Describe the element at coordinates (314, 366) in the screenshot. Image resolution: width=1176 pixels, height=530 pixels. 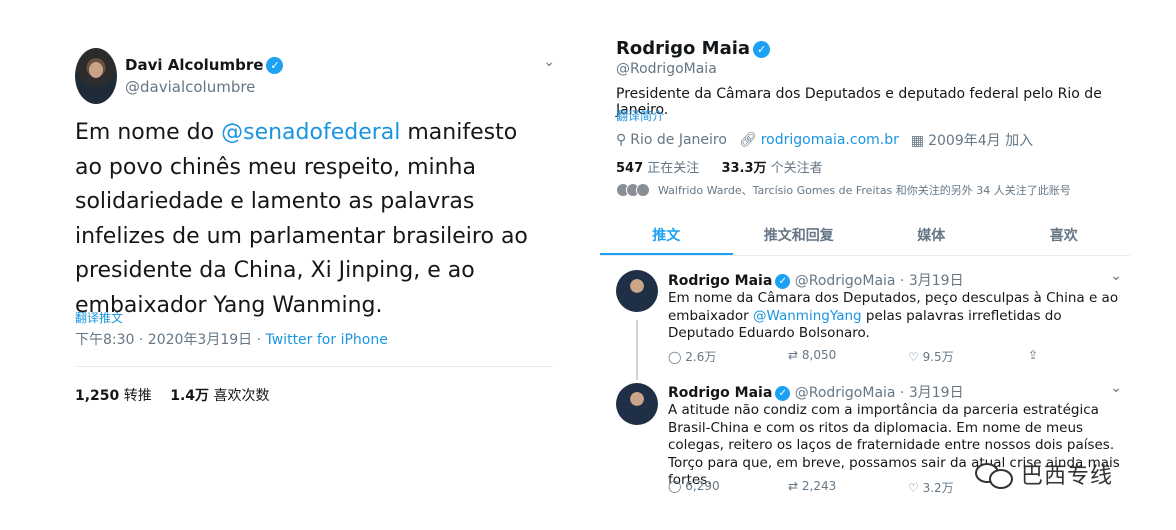
I see `divider` at that location.